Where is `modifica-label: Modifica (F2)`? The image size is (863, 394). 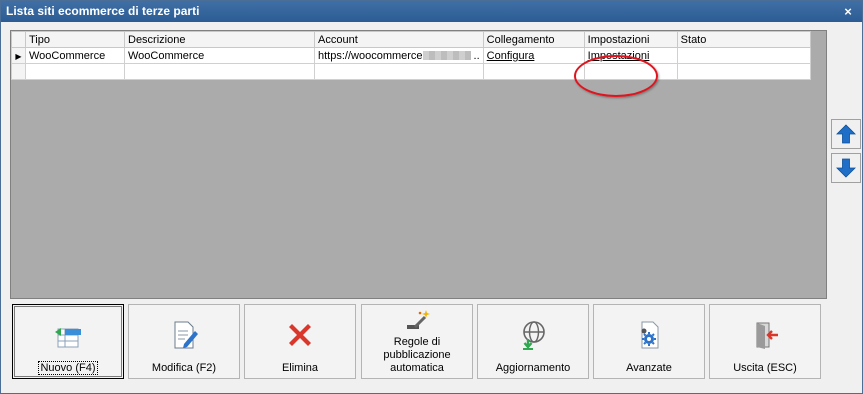
modifica-label: Modifica (F2) is located at coordinates (184, 368).